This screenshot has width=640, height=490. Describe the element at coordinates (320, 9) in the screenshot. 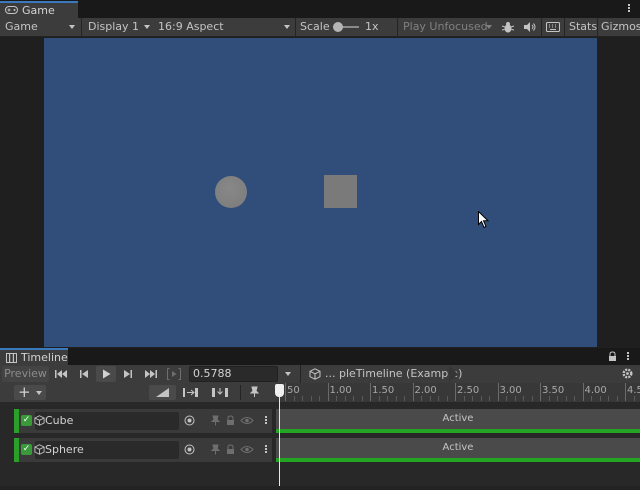

I see `game-tab-strip: Game` at that location.